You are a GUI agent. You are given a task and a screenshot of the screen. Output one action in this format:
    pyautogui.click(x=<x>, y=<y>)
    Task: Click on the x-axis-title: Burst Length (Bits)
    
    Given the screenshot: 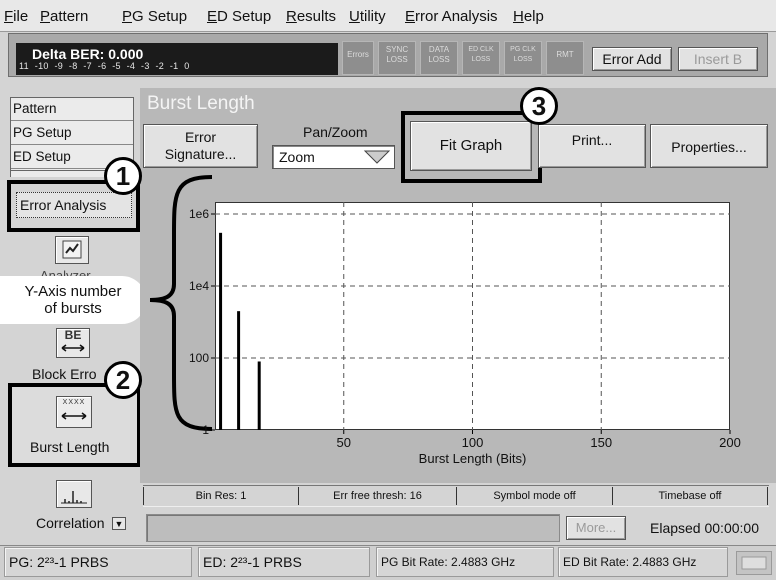 What is the action you would take?
    pyautogui.click(x=473, y=458)
    